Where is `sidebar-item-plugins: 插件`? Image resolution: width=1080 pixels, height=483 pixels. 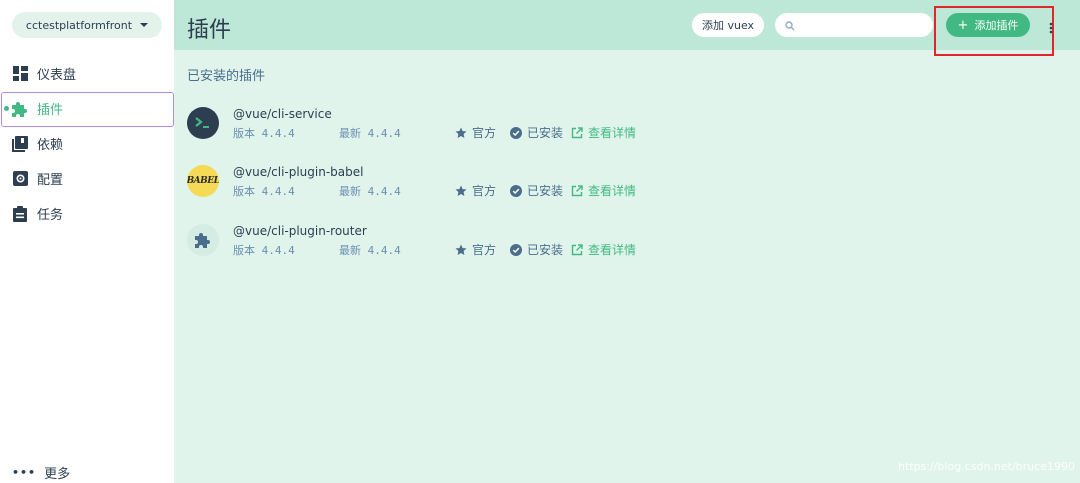
sidebar-item-plugins: 插件 is located at coordinates (87, 109).